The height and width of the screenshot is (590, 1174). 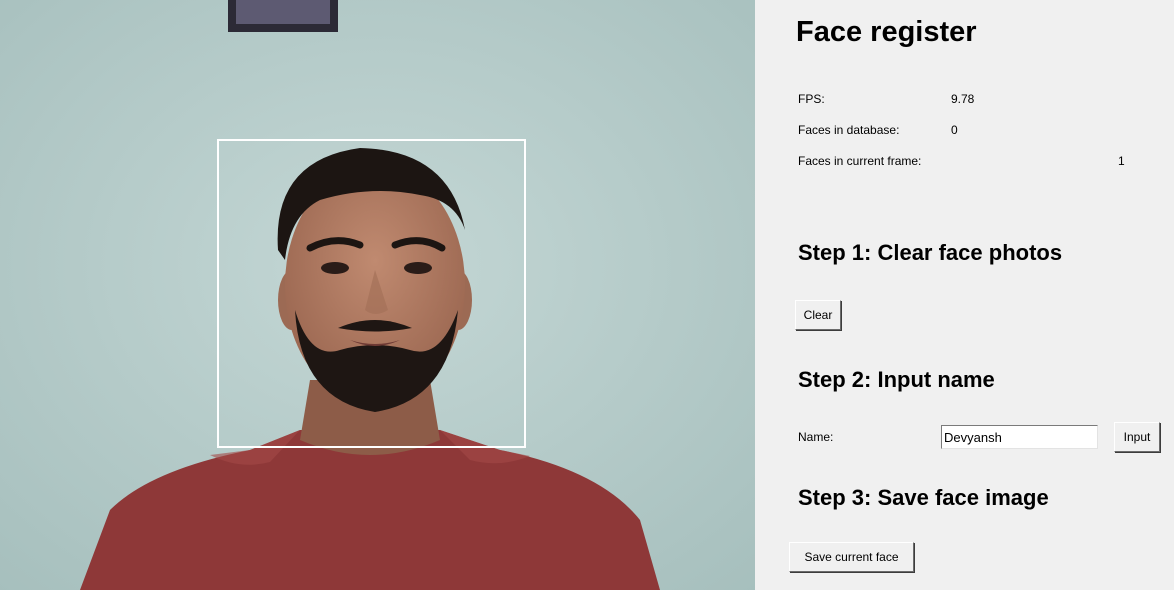 I want to click on fps-value: 9.78, so click(x=963, y=99).